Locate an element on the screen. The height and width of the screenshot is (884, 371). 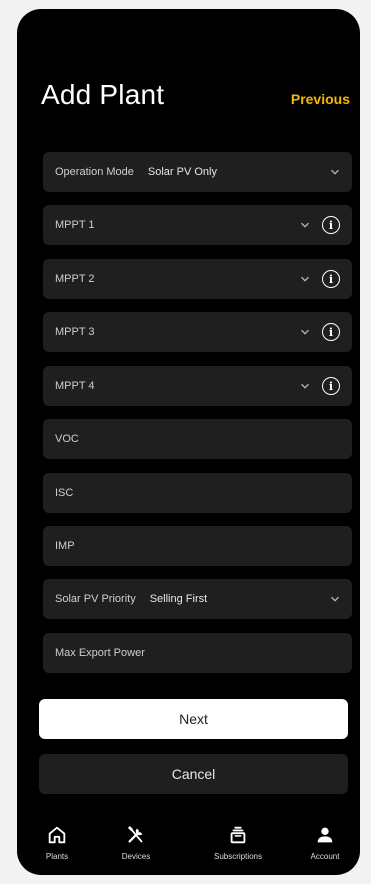
tab-subscriptions: Subscriptions is located at coordinates (238, 842).